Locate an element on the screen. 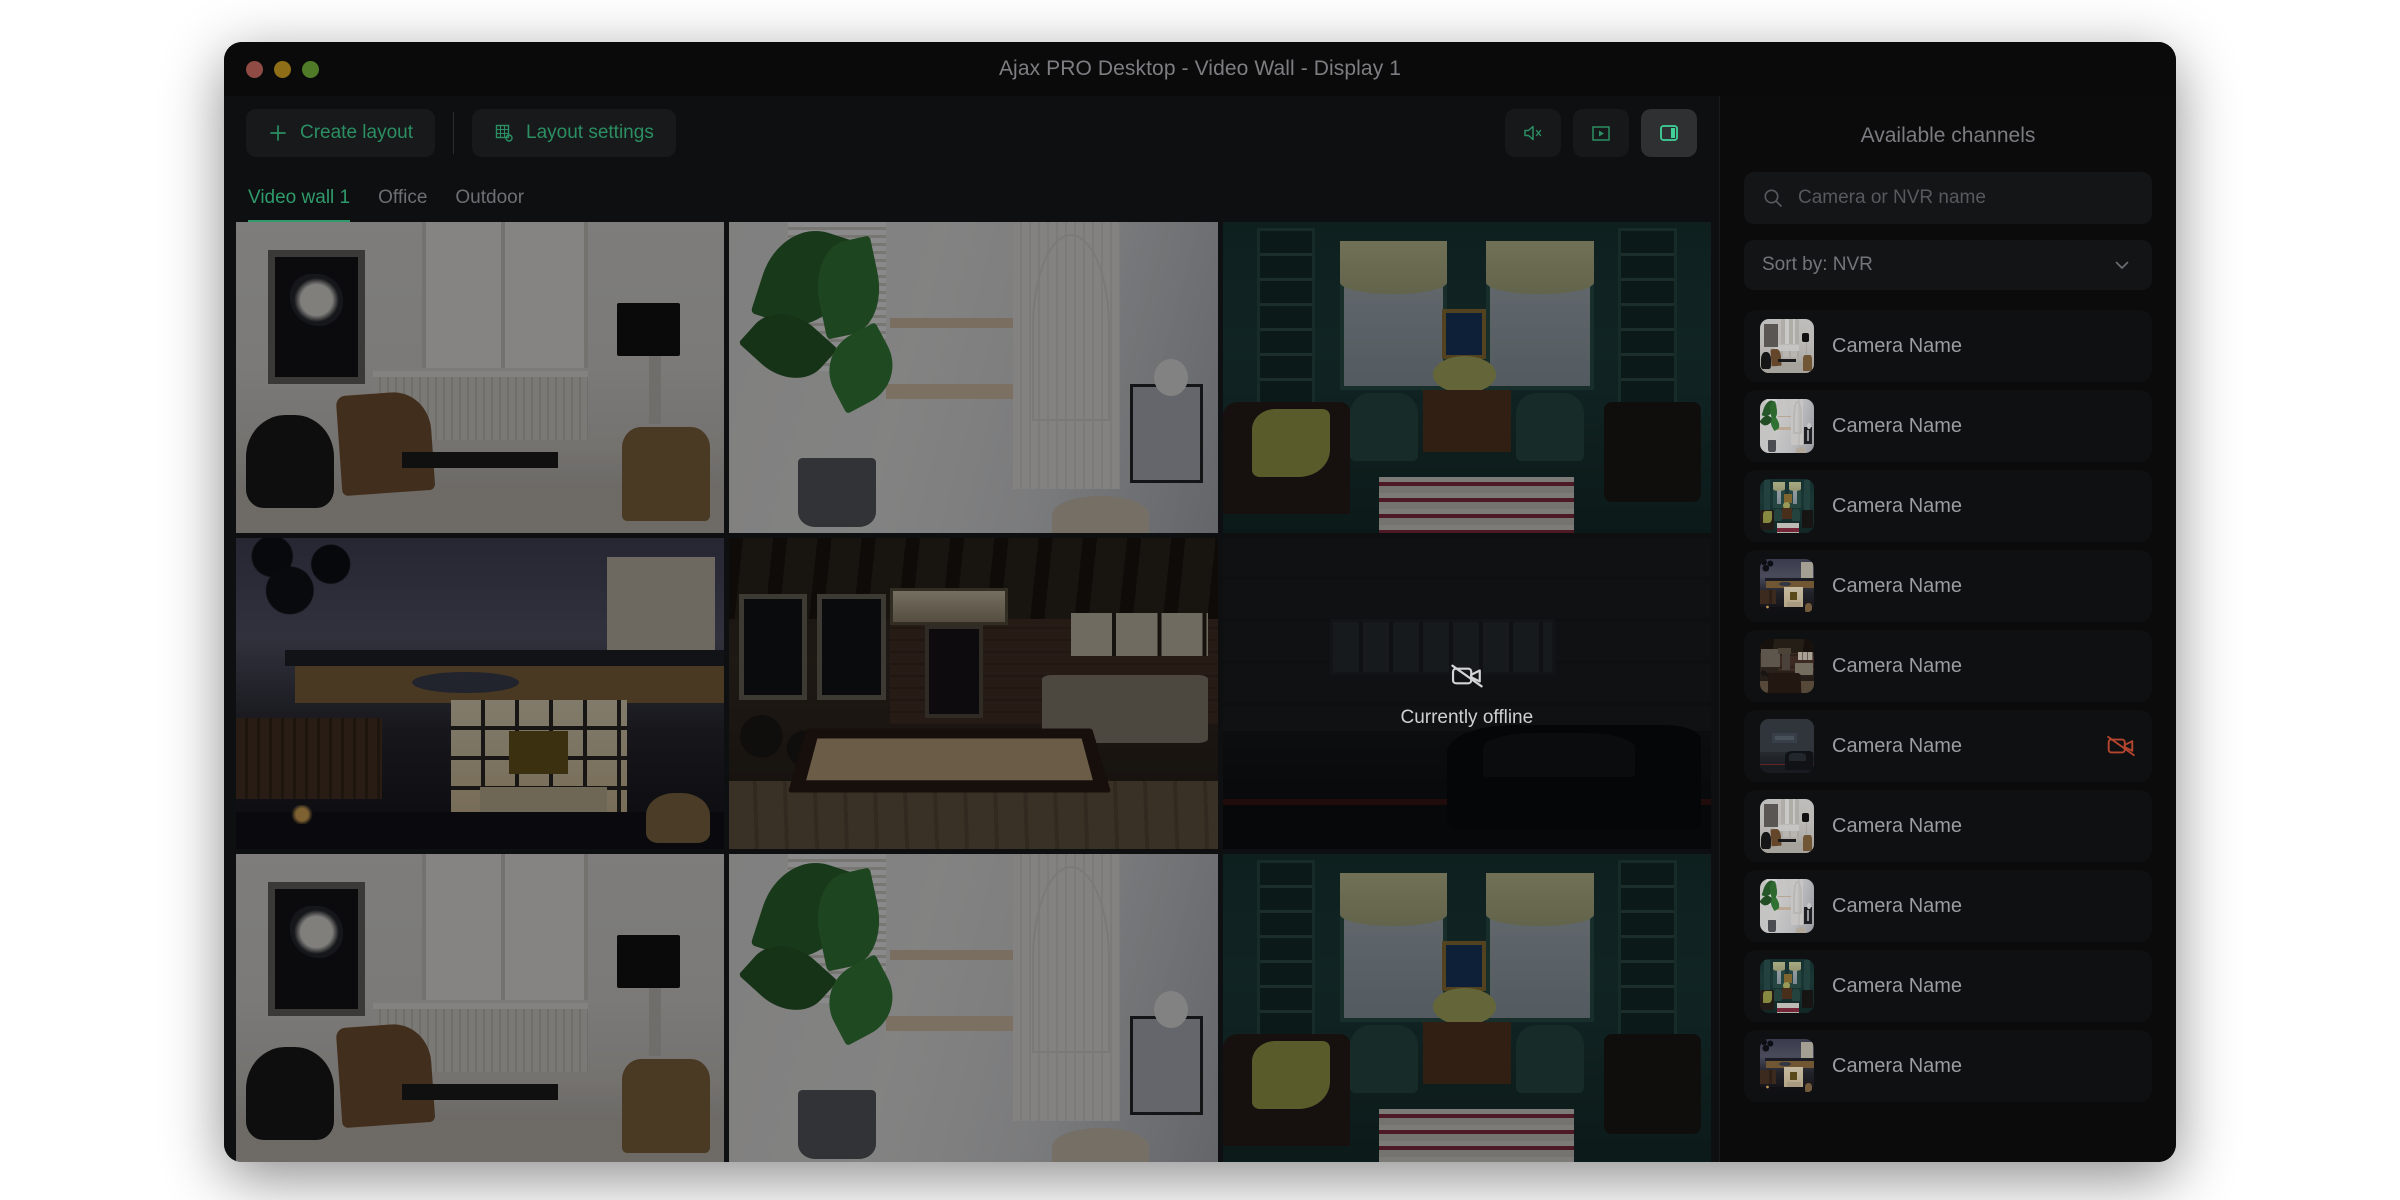  search-icon is located at coordinates (1773, 198).